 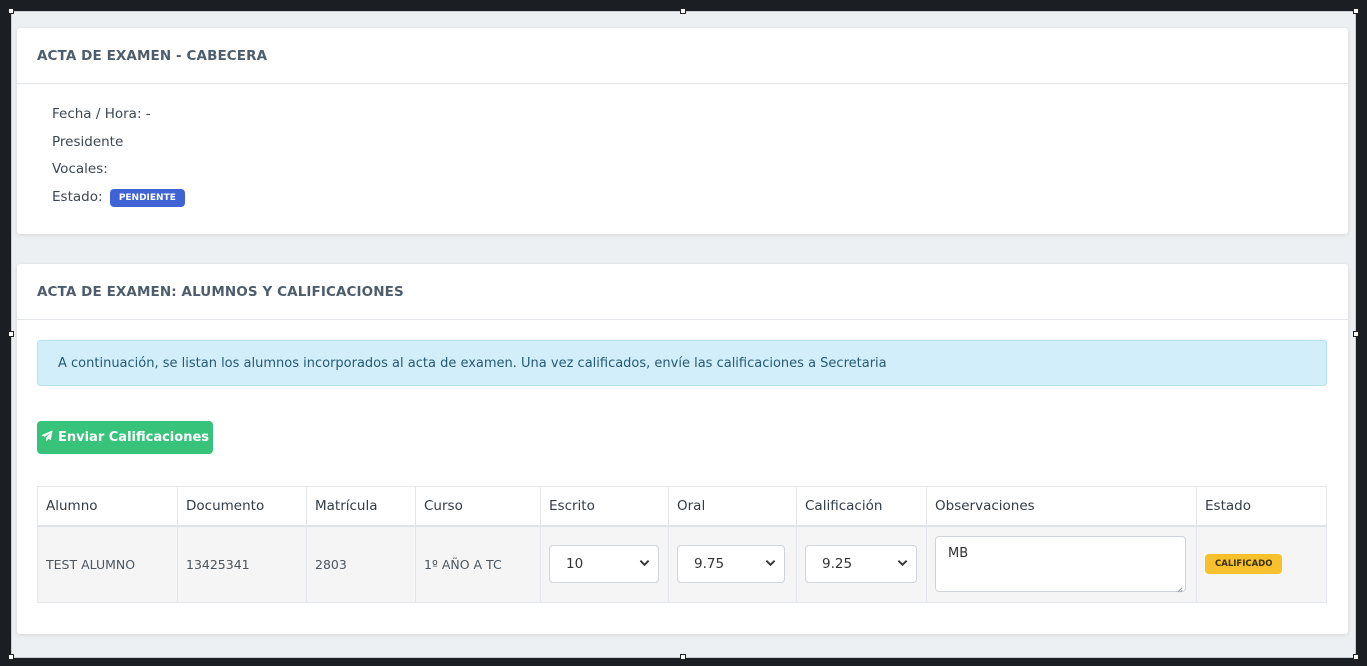 I want to click on alumnos-title: ACTA DE EXAMEN: ALUMNOS Y CALIFICACIONES, so click(x=220, y=291).